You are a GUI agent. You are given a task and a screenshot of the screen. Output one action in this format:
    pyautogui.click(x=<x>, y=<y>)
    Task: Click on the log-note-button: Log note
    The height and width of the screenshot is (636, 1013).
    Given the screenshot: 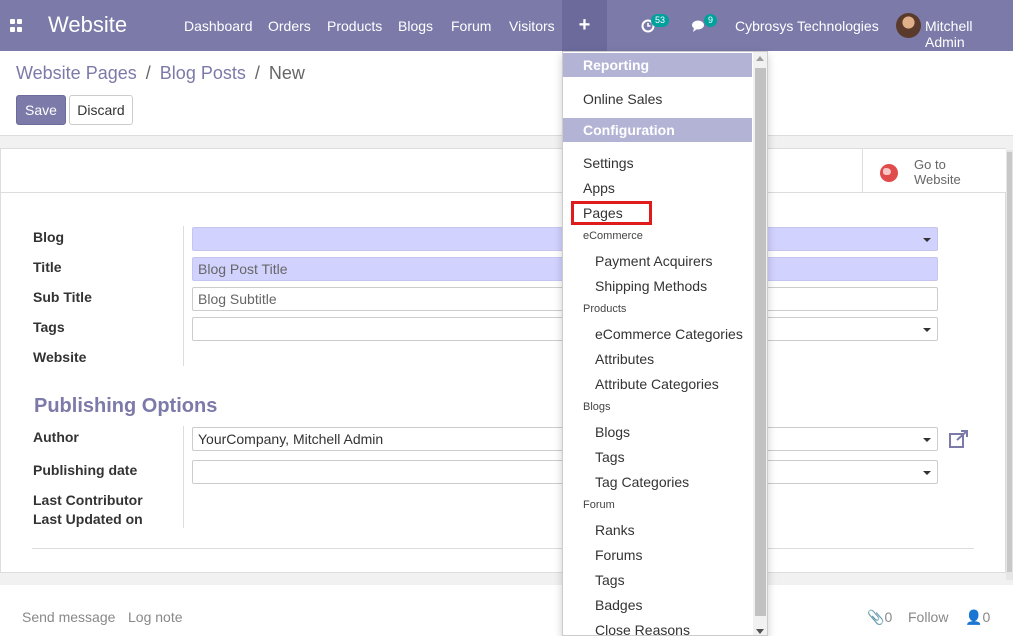 What is the action you would take?
    pyautogui.click(x=155, y=617)
    